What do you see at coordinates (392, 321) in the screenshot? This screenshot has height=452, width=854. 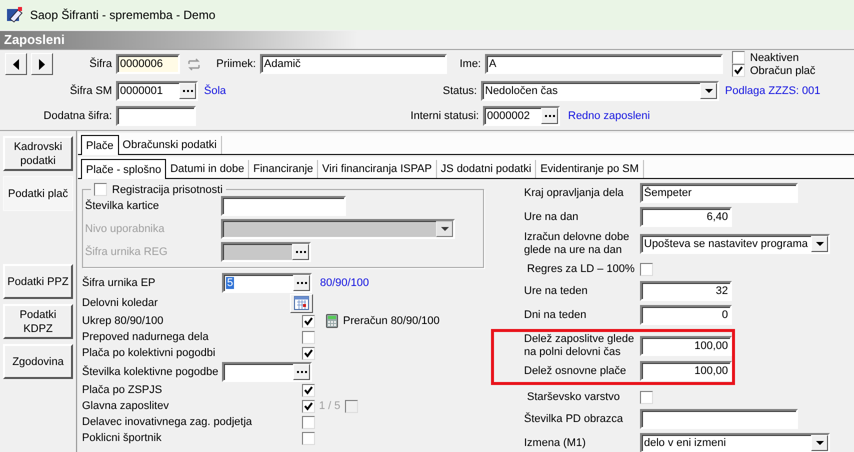 I see `action-label: Preračun 80/90/100` at bounding box center [392, 321].